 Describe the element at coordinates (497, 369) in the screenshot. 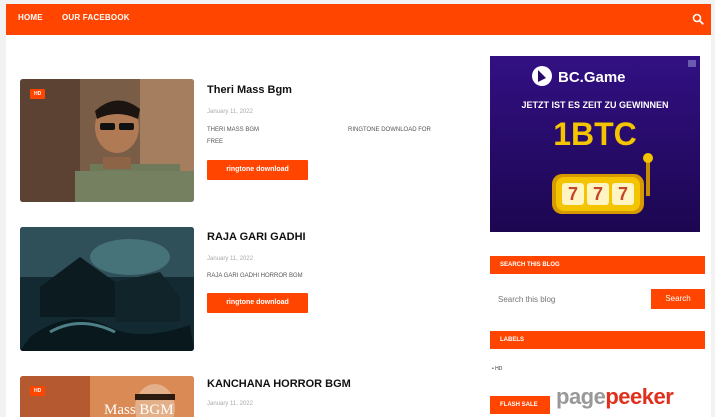

I see `label-link-hd: • HD` at that location.